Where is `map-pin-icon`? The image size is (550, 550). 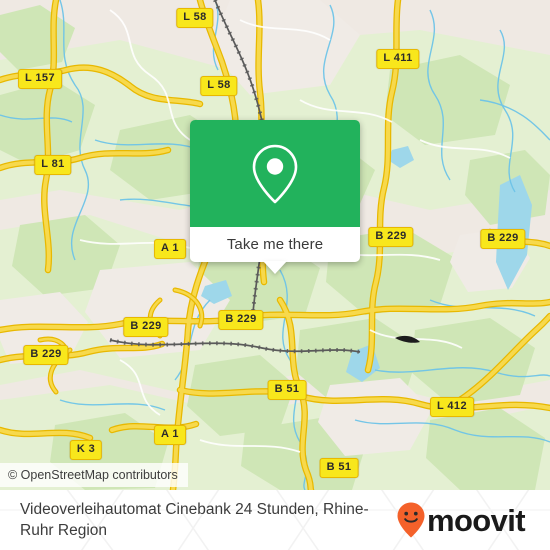
map-pin-icon is located at coordinates (275, 173).